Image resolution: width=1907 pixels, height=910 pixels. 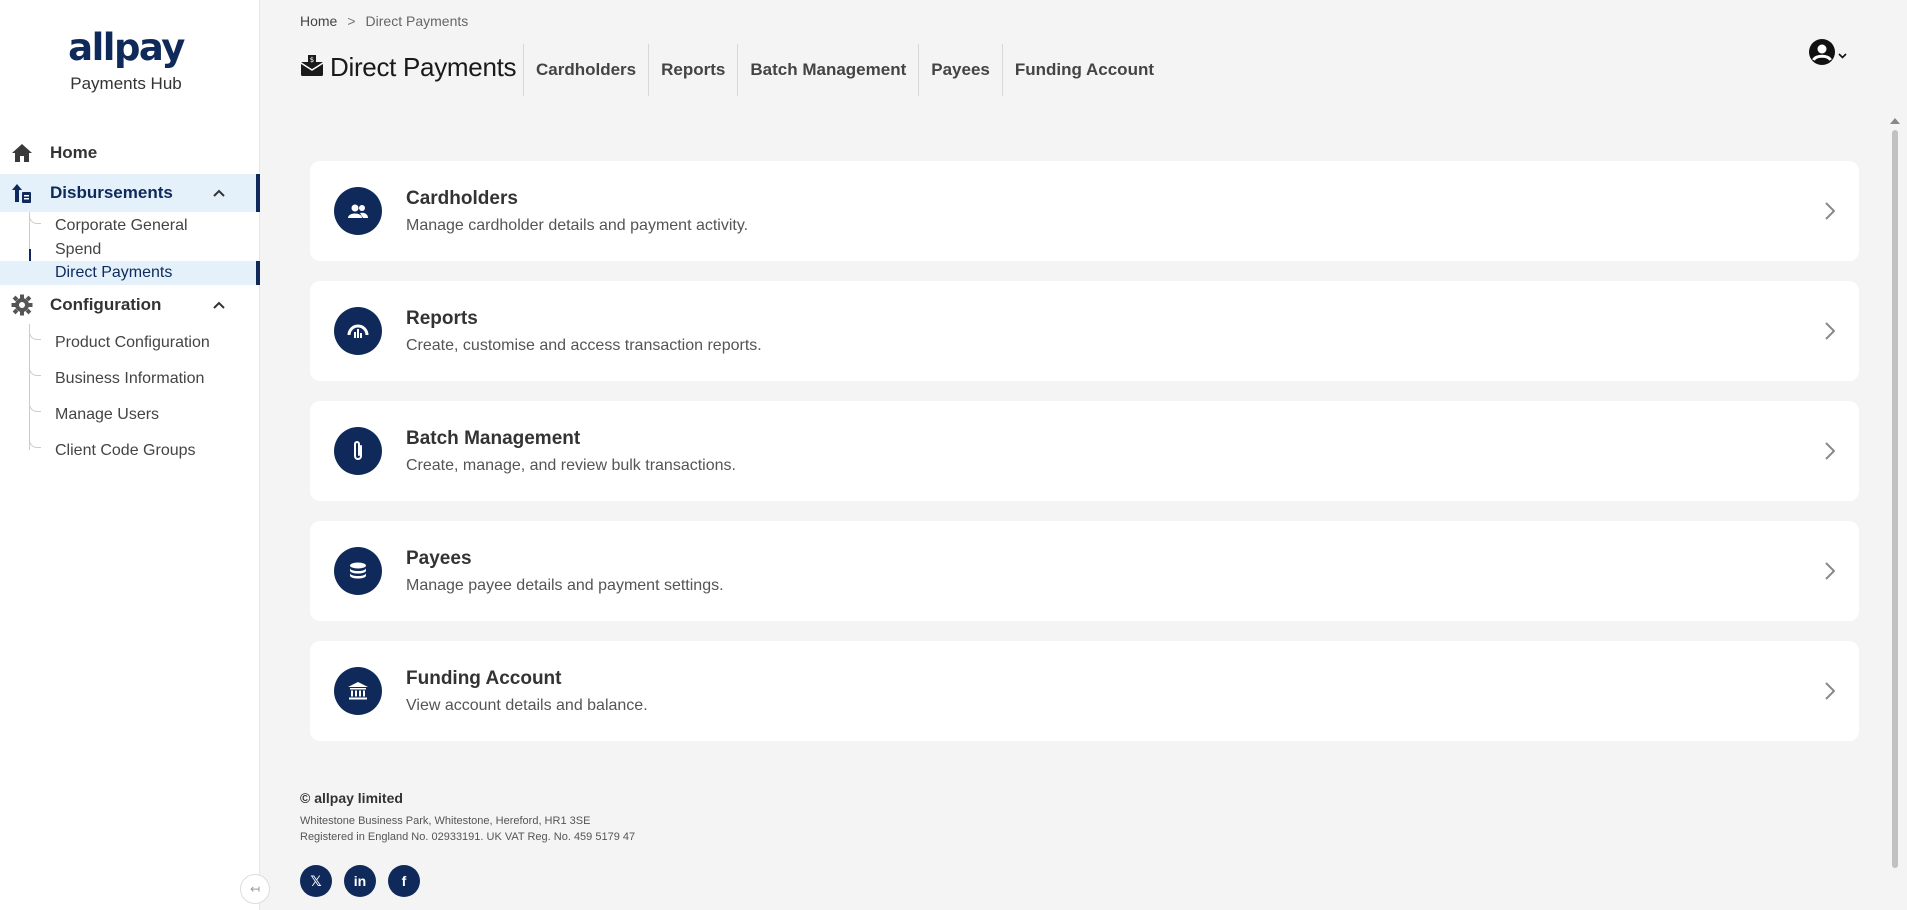 I want to click on coins-icon, so click(x=358, y=571).